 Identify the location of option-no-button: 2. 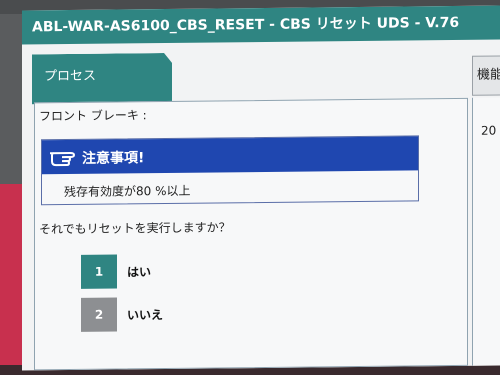
(99, 314).